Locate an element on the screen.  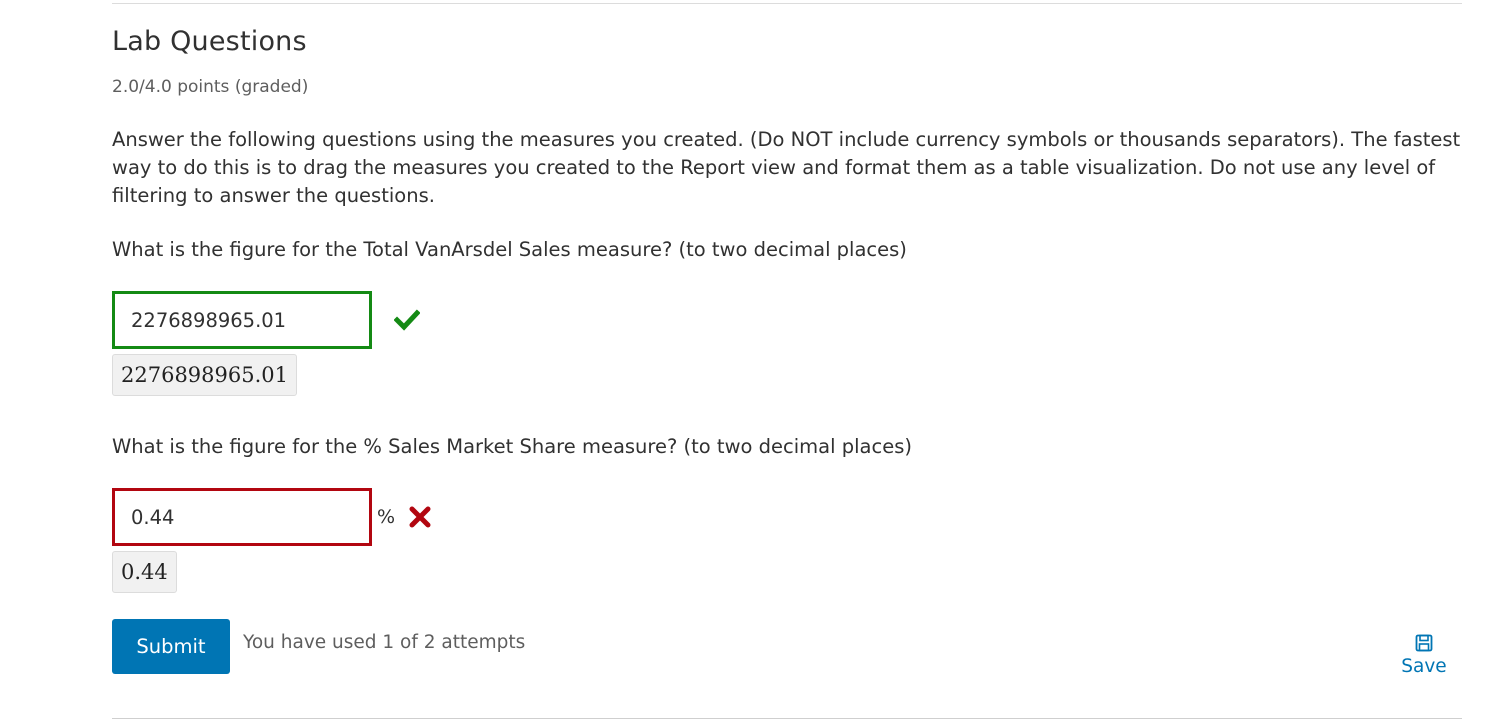
floppy-disk-icon is located at coordinates (1424, 643).